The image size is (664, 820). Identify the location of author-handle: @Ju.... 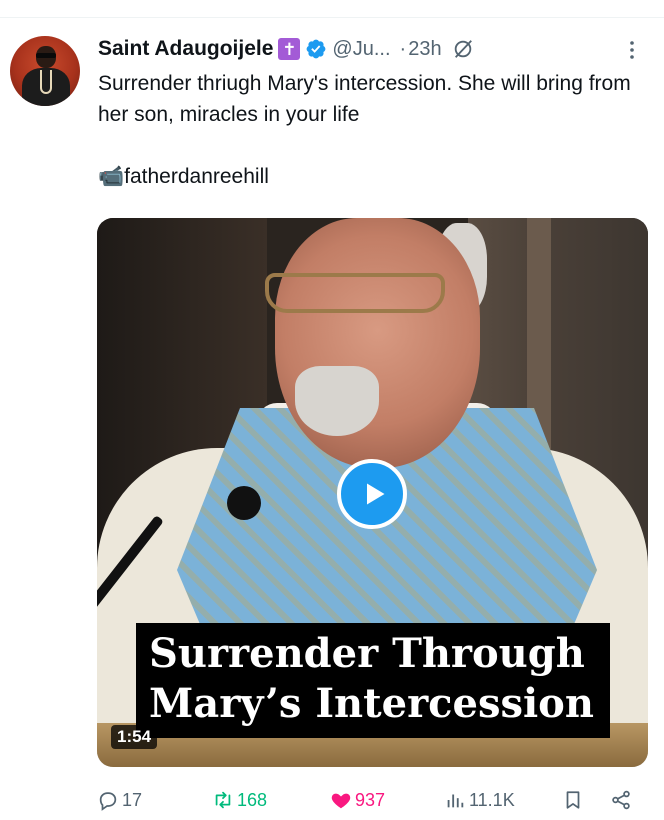
(361, 49).